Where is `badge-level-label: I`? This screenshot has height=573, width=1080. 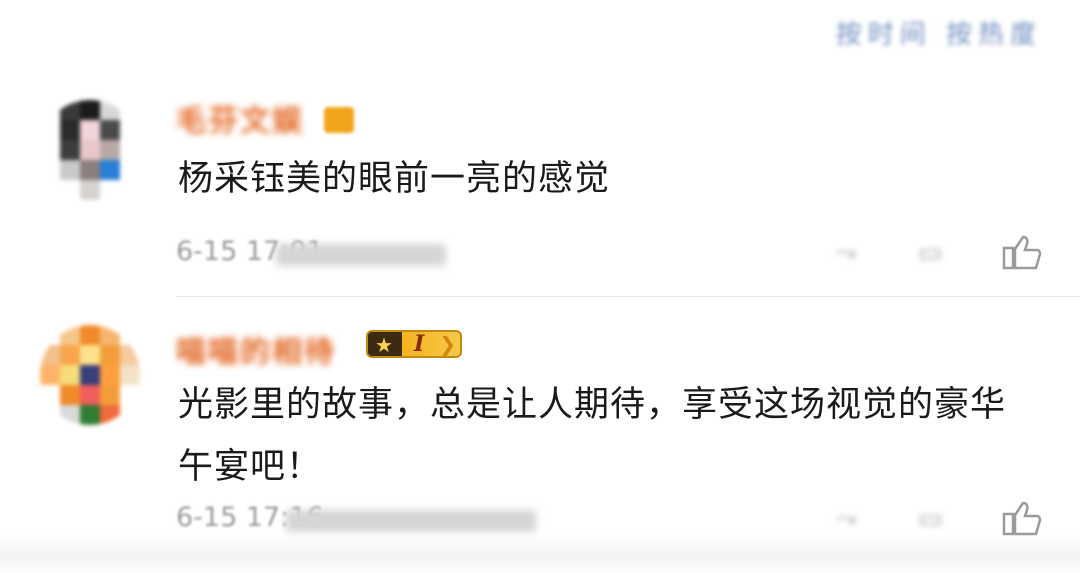
badge-level-label: I is located at coordinates (419, 344).